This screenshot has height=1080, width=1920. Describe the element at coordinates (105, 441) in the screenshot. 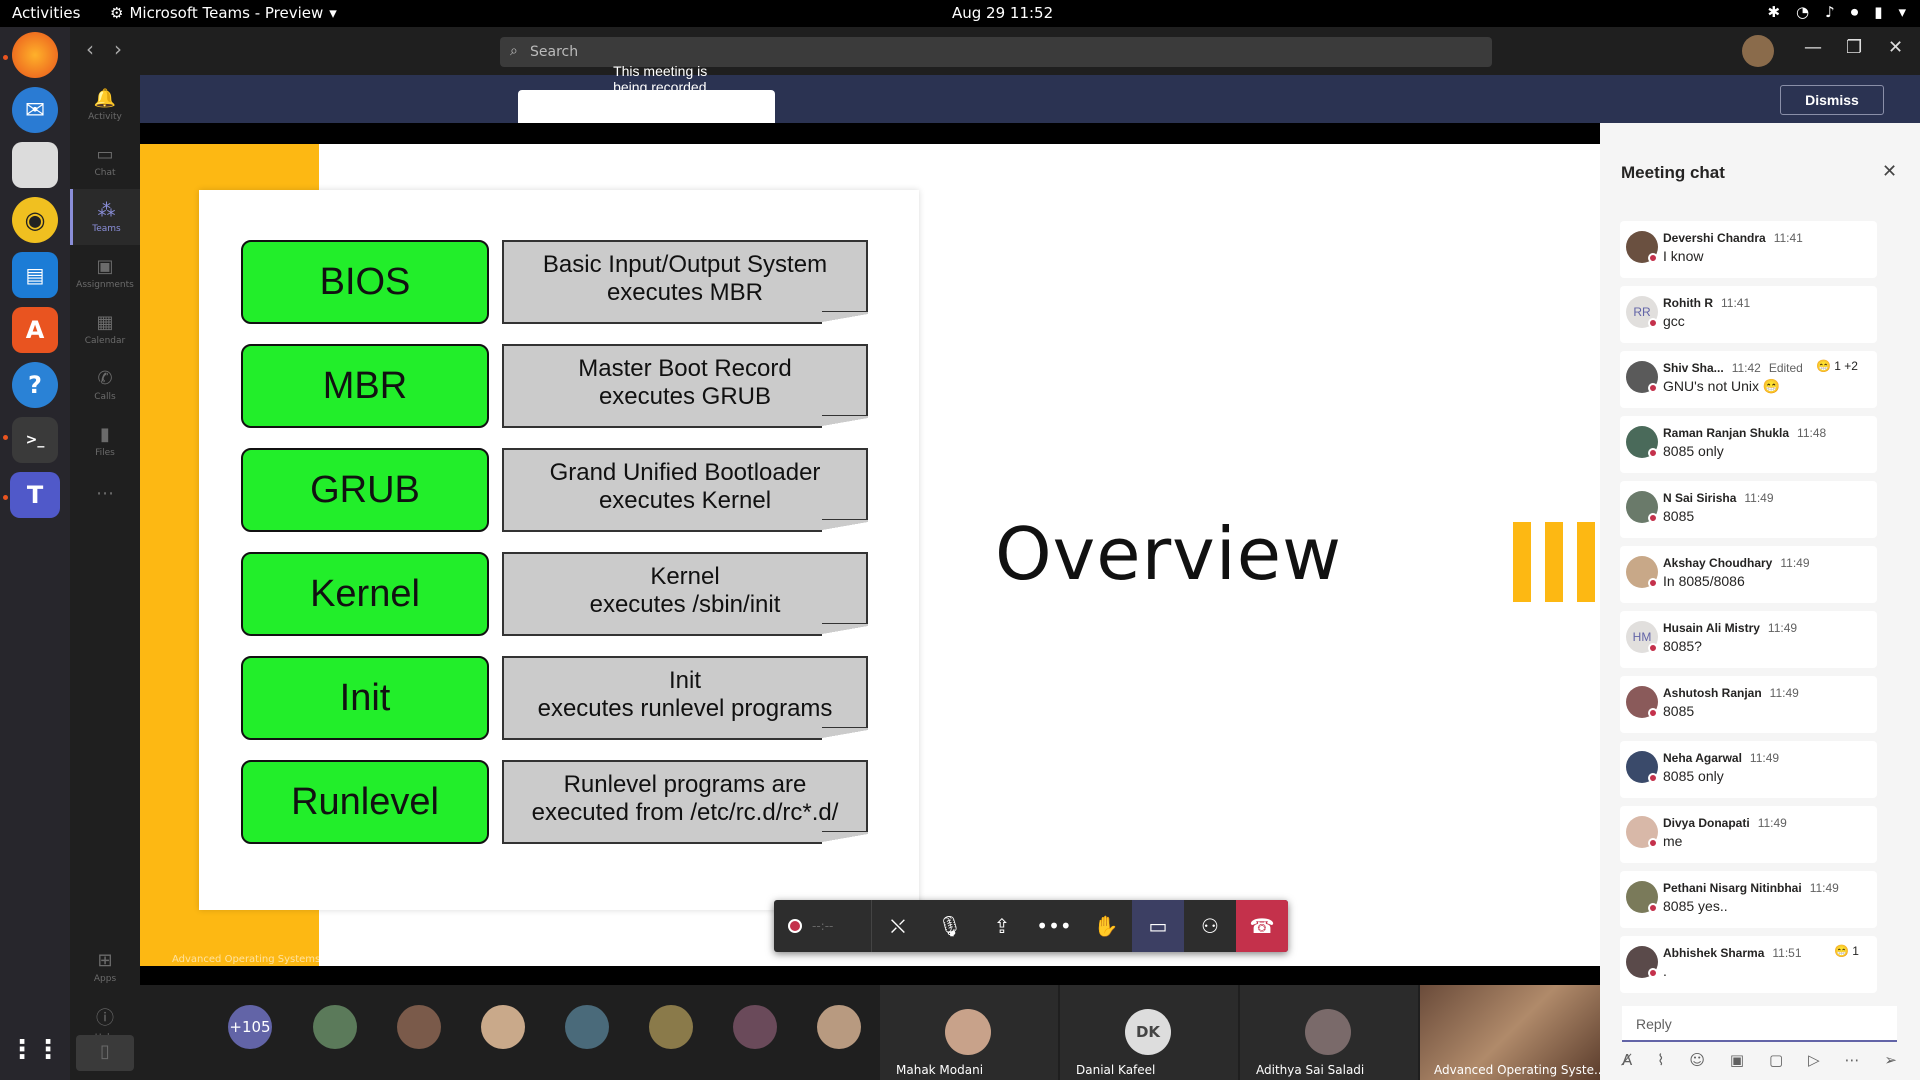

I see `rail-files: ▮ Files` at that location.